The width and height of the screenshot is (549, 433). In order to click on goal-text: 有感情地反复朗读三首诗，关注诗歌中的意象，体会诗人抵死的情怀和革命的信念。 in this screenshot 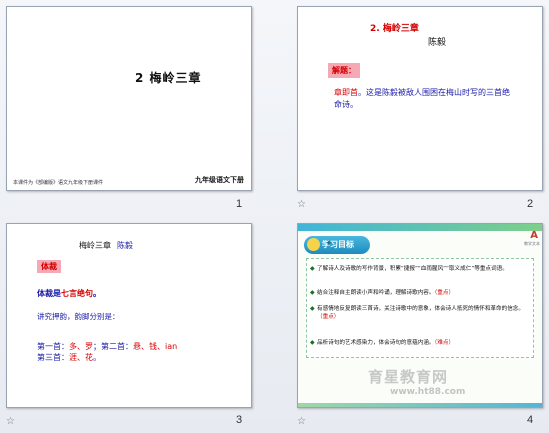, I will do `click(420, 309)`.